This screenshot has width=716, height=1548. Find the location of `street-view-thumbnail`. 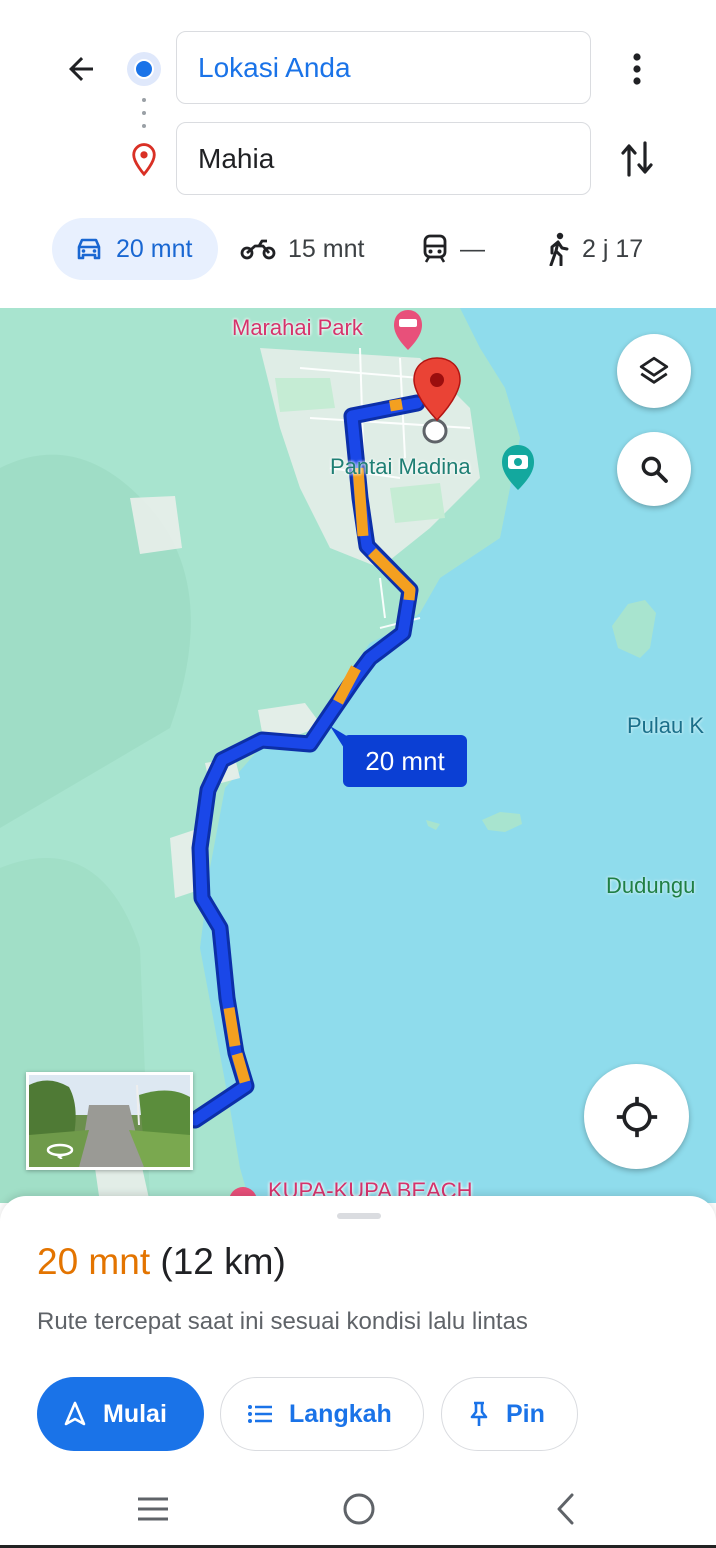

street-view-thumbnail is located at coordinates (109, 1121).